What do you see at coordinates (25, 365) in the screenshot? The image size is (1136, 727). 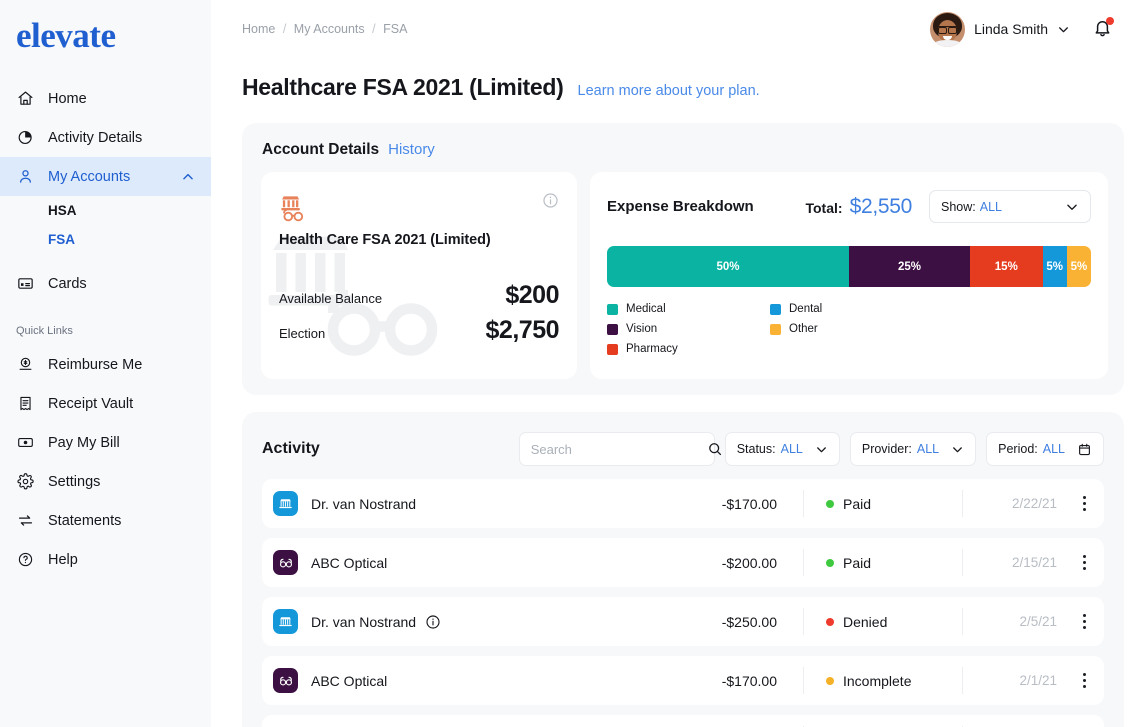 I see `reimburse-icon` at bounding box center [25, 365].